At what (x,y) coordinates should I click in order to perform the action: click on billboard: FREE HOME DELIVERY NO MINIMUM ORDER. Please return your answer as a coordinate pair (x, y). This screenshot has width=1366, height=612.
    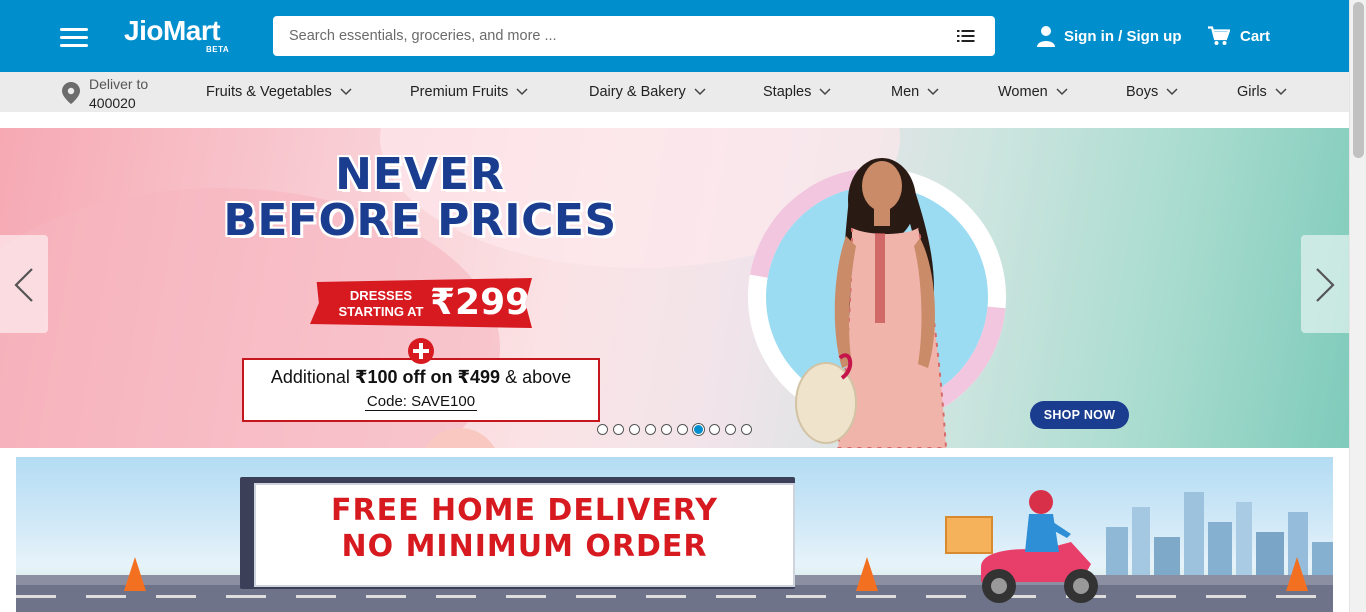
    Looking at the image, I should click on (517, 533).